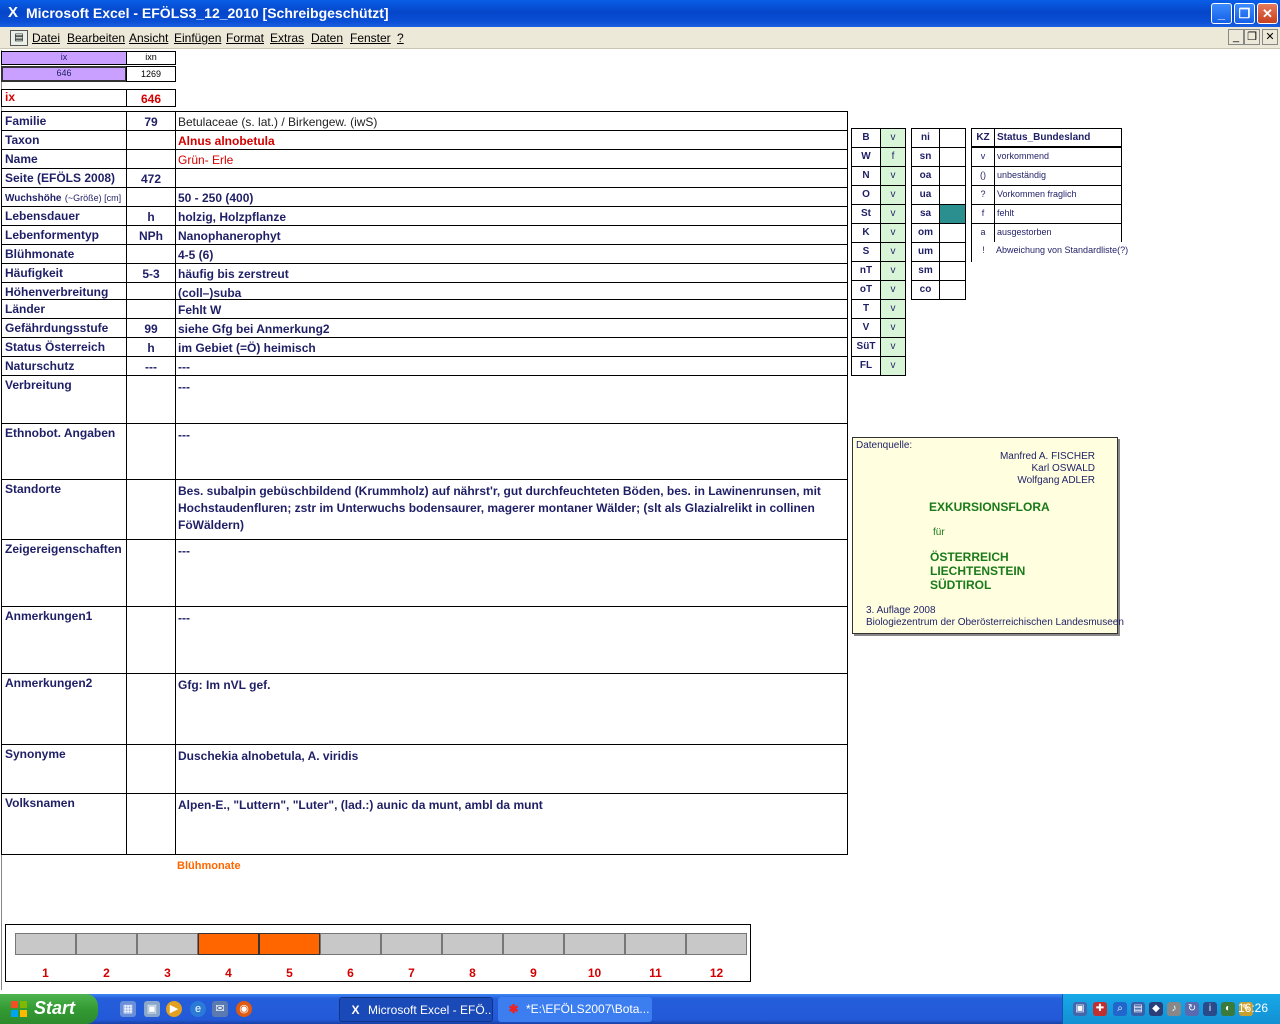 The image size is (1280, 1024). I want to click on ix-value-cell: 646, so click(64, 74).